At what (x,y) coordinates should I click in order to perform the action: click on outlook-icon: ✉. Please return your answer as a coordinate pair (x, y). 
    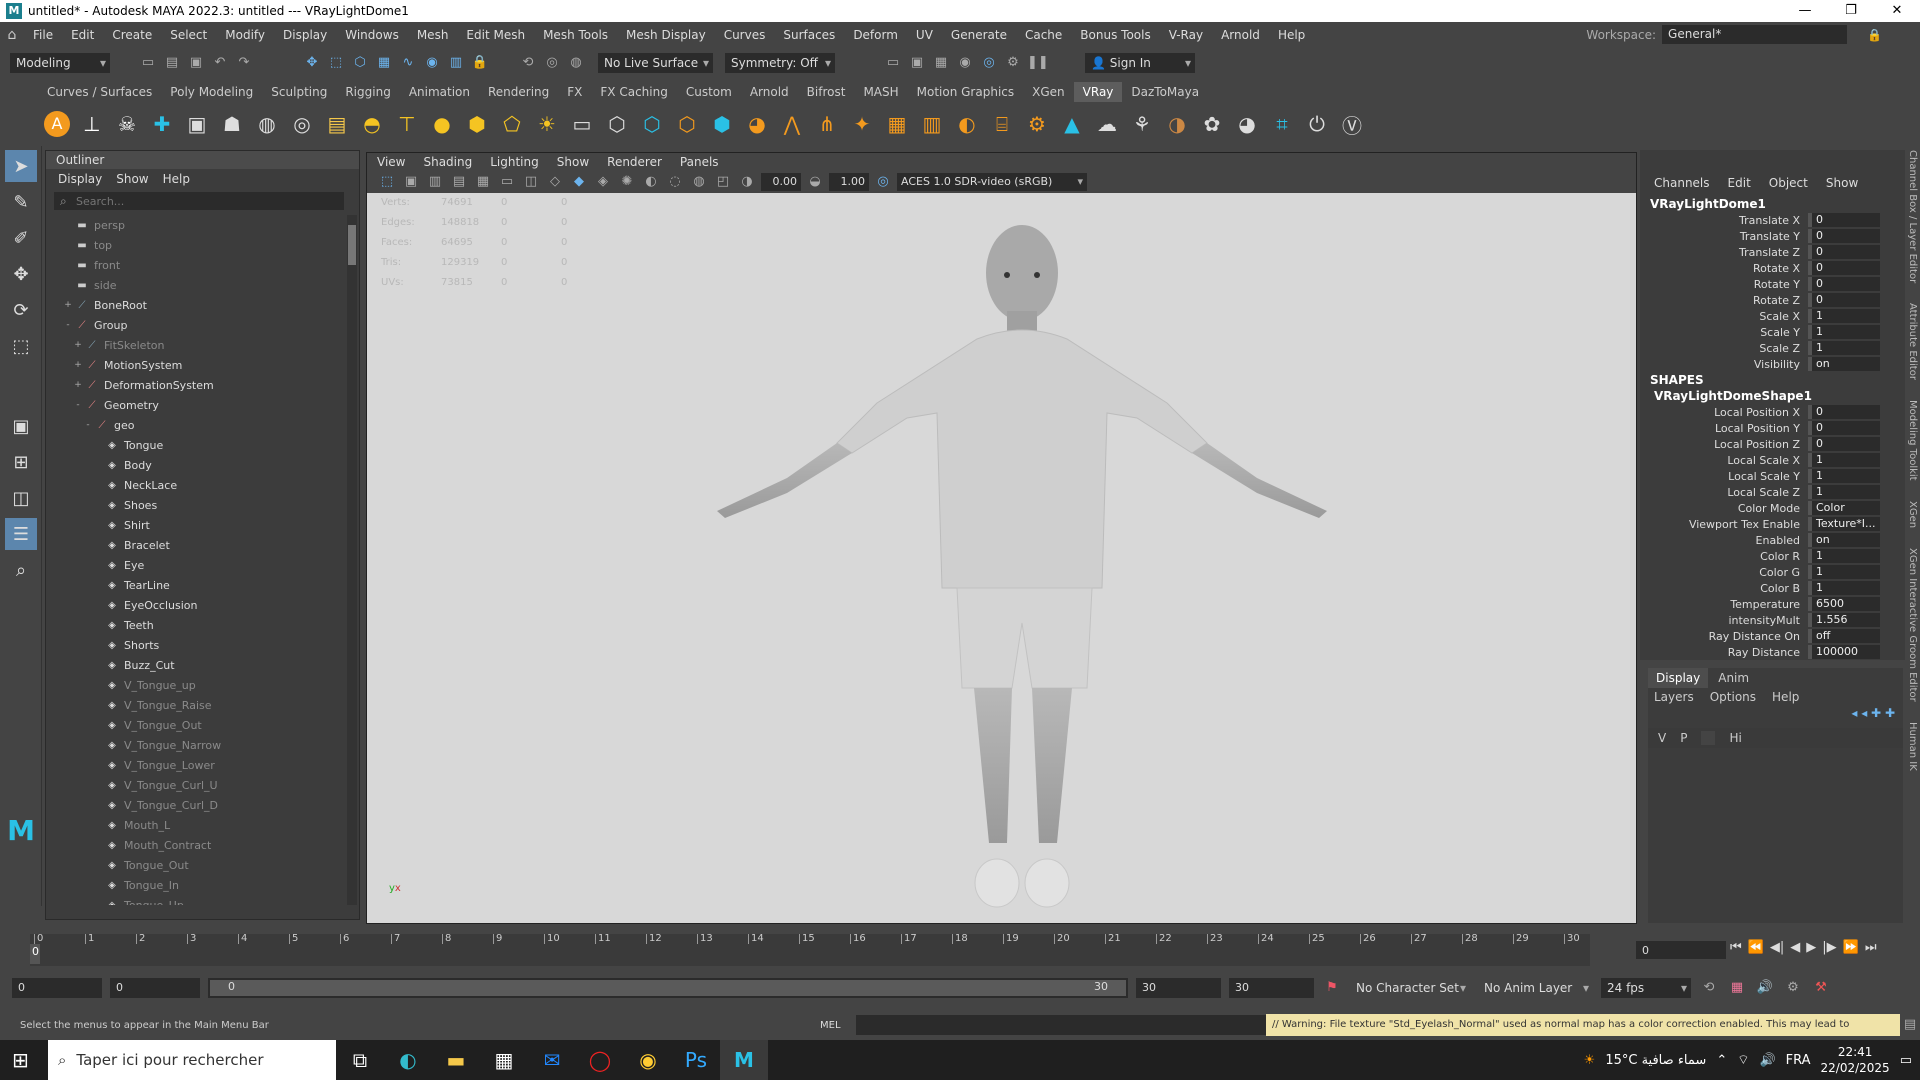
    Looking at the image, I should click on (552, 1060).